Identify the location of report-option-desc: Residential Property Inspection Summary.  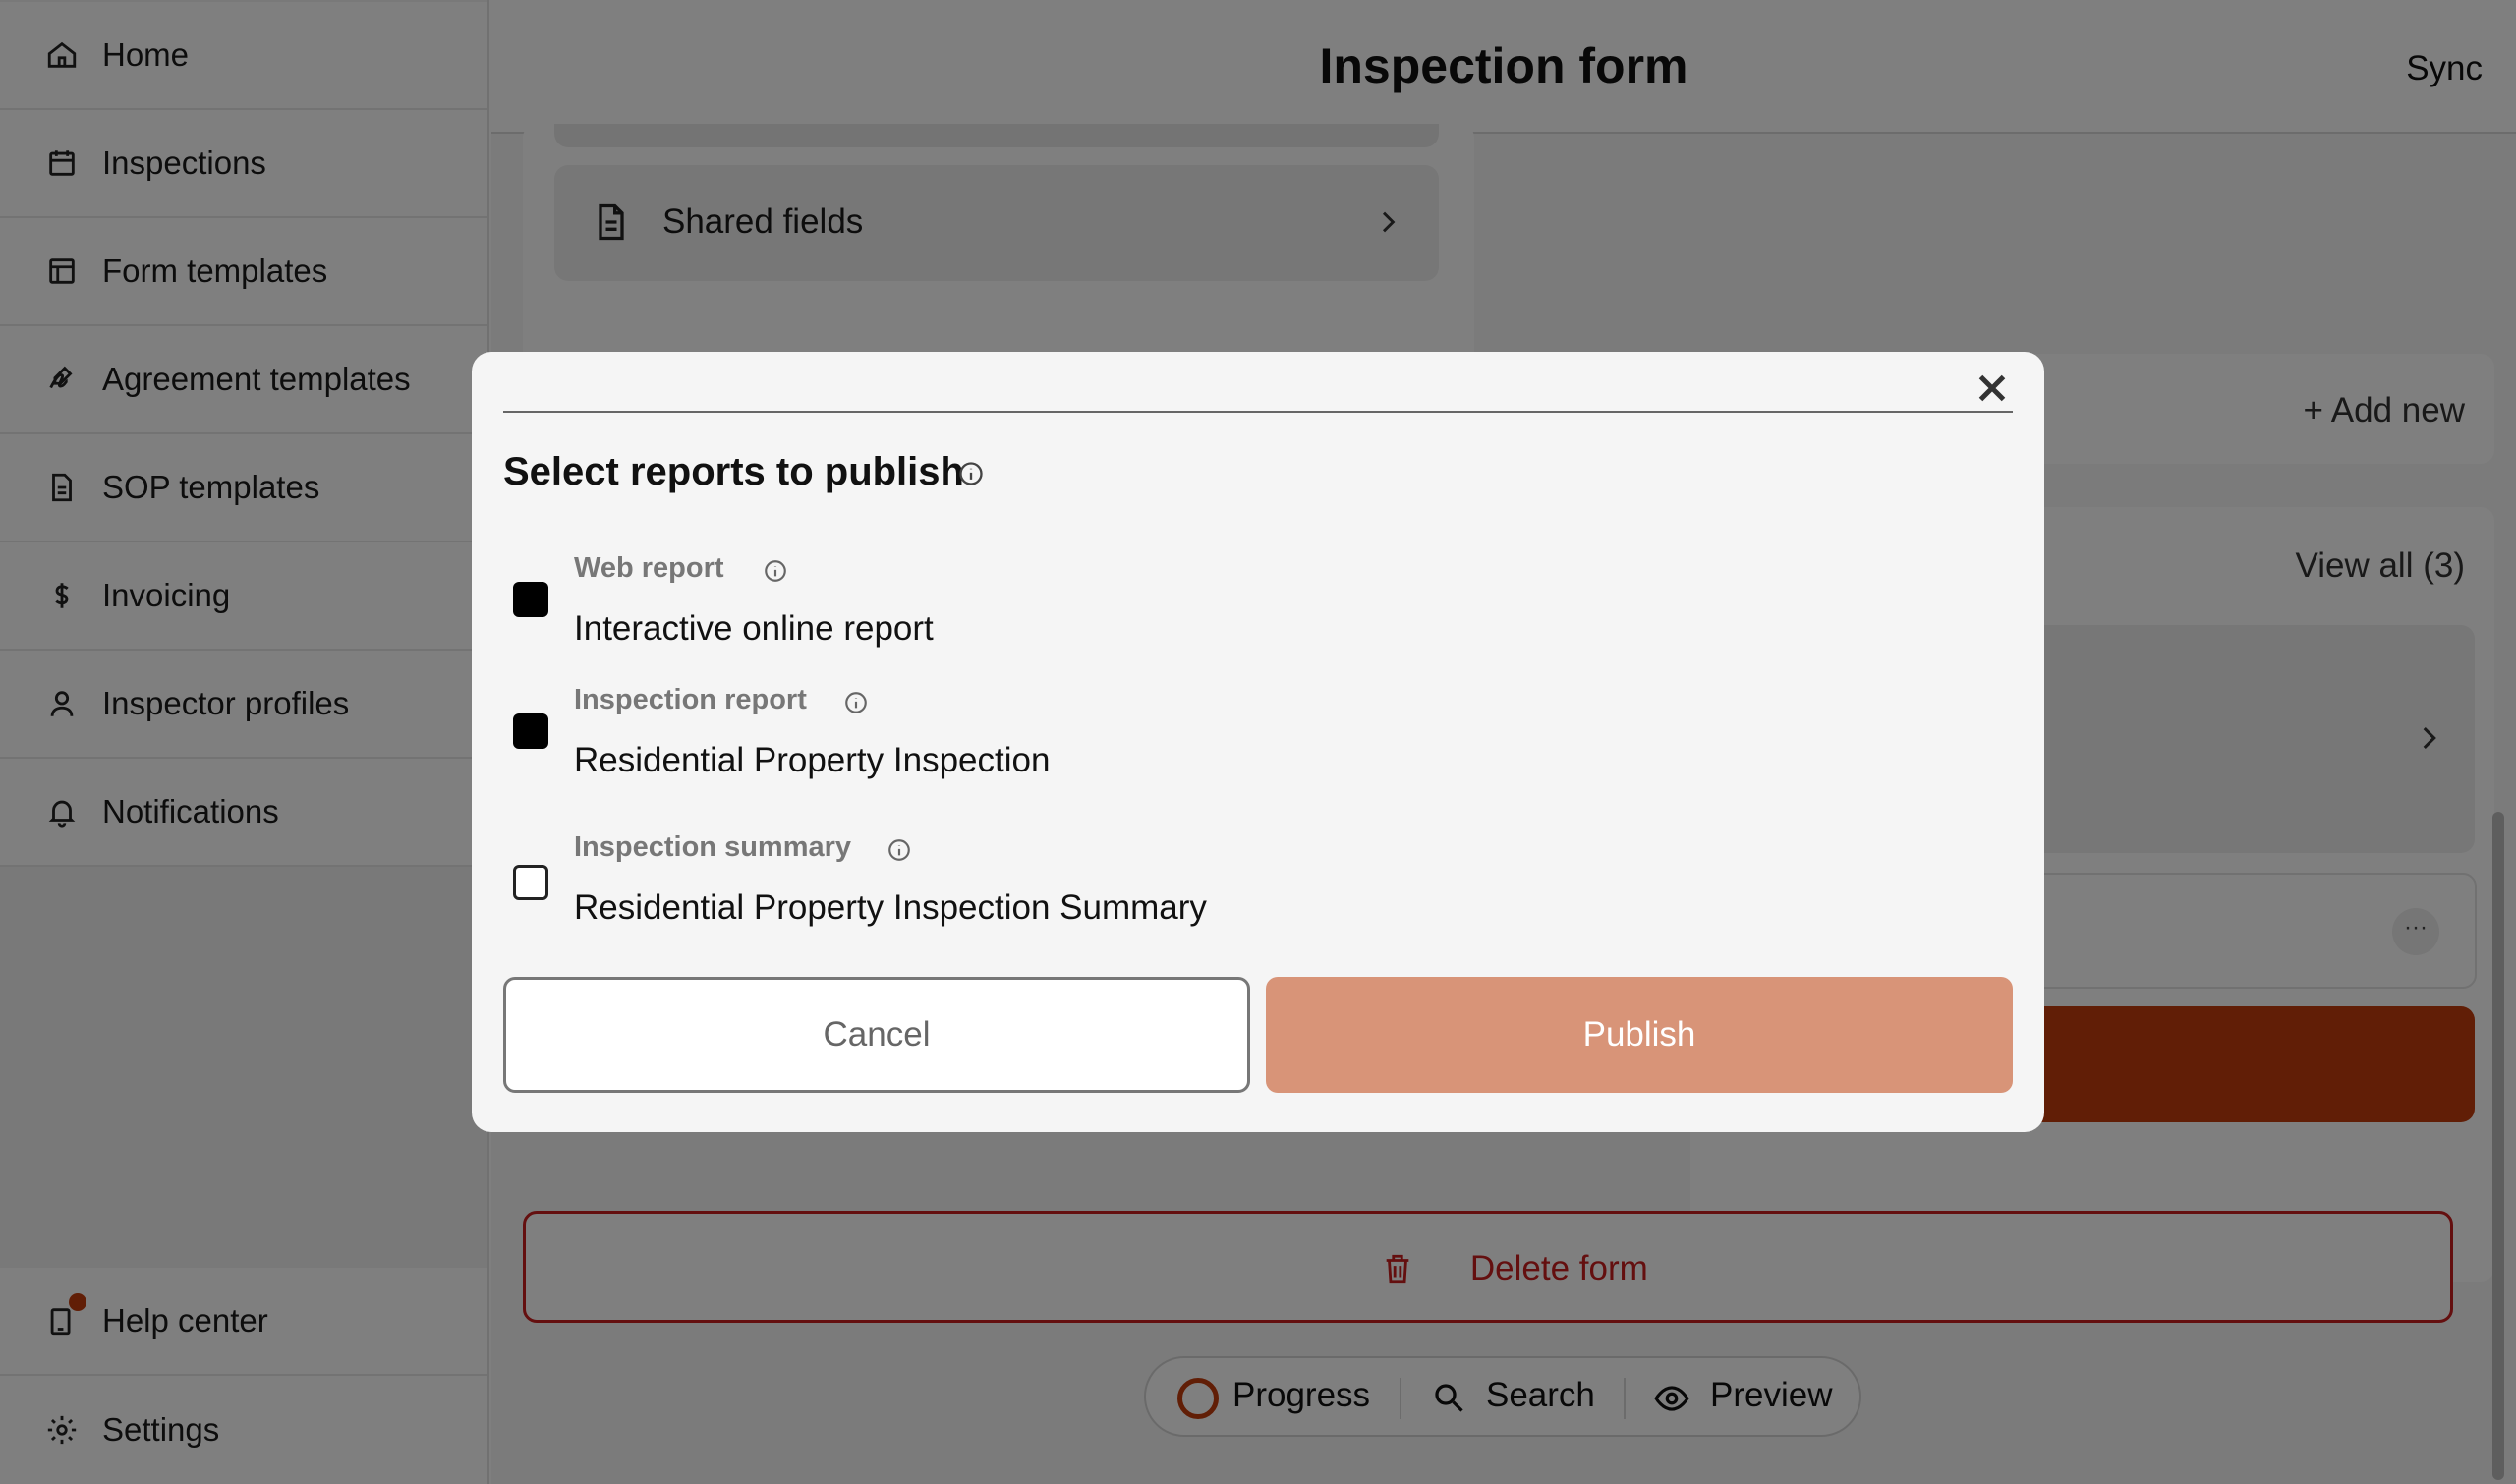
(890, 907).